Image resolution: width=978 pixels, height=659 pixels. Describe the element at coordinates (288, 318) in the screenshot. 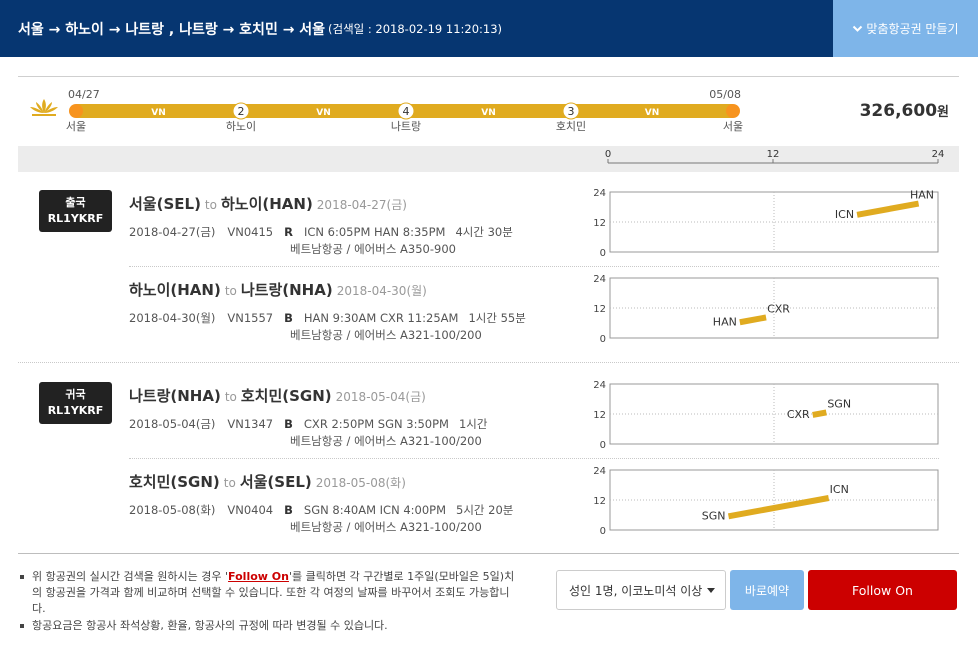

I see `booking-class: B` at that location.